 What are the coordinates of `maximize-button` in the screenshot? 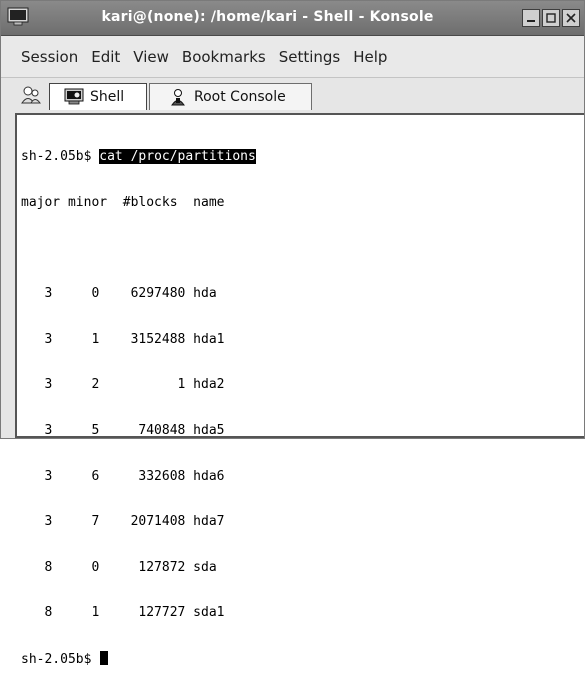 It's located at (551, 18).